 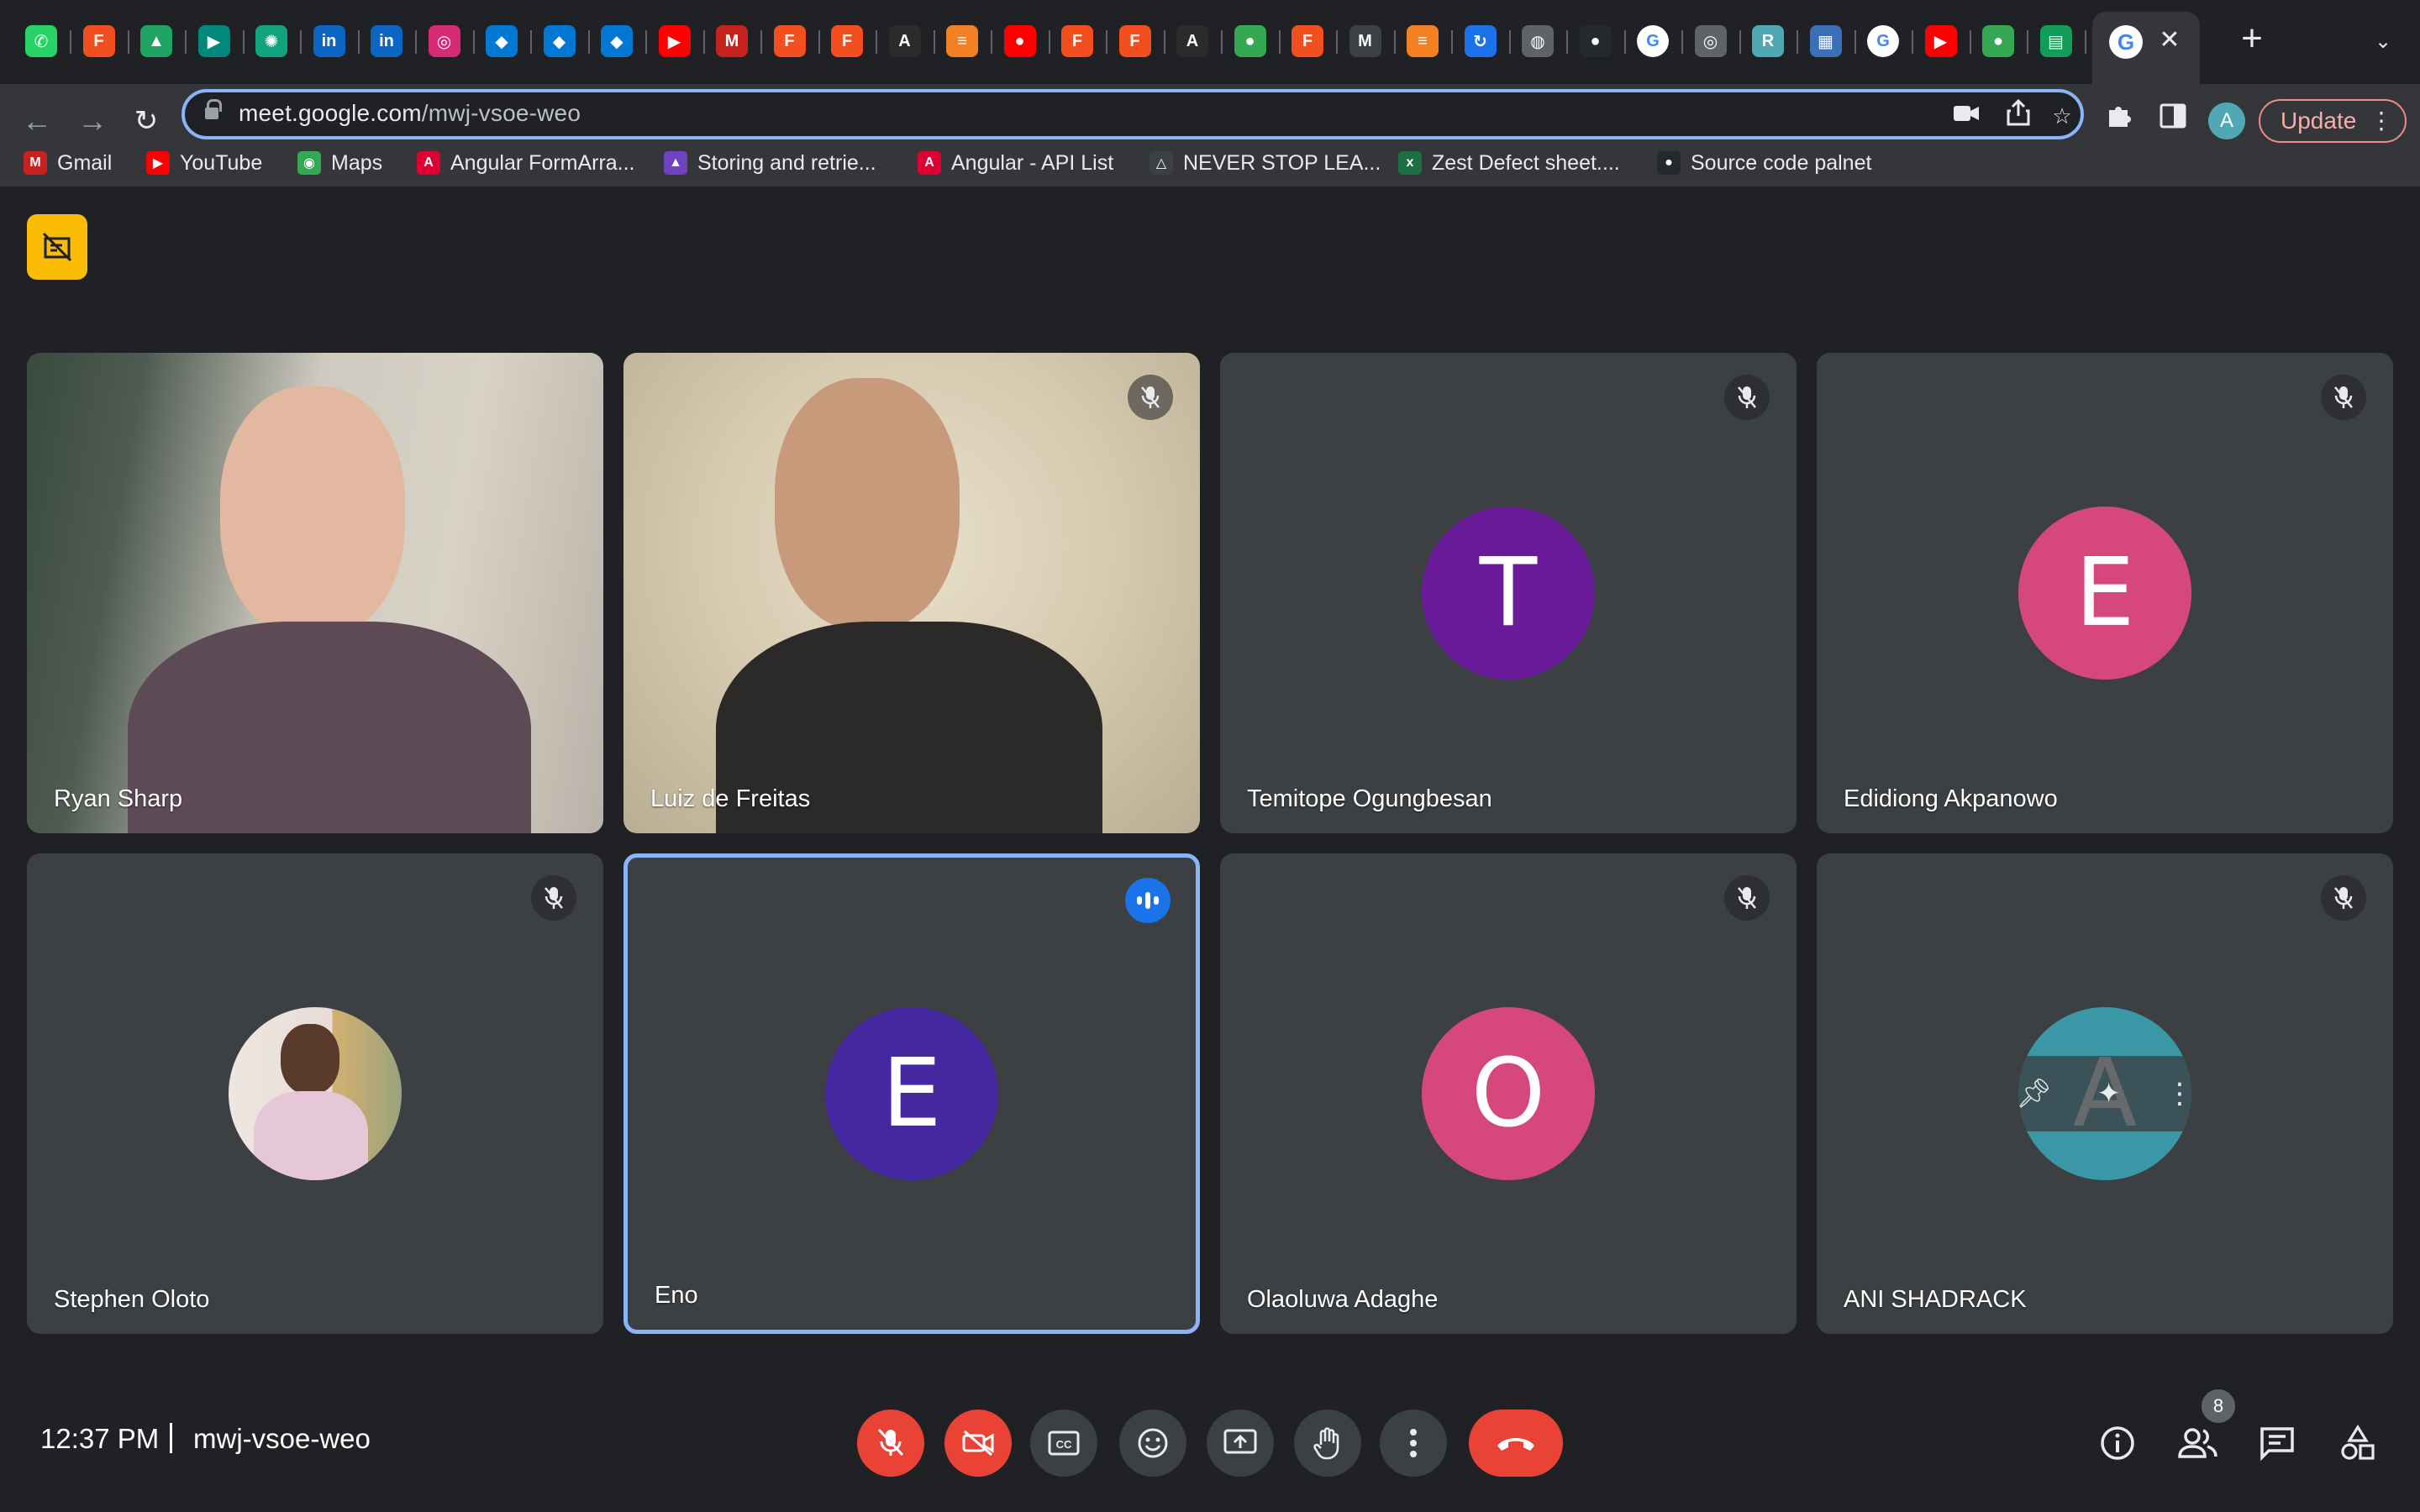 I want to click on address-bar: meet.google.com/mwj-vsoe-weo ☆, so click(x=1133, y=114).